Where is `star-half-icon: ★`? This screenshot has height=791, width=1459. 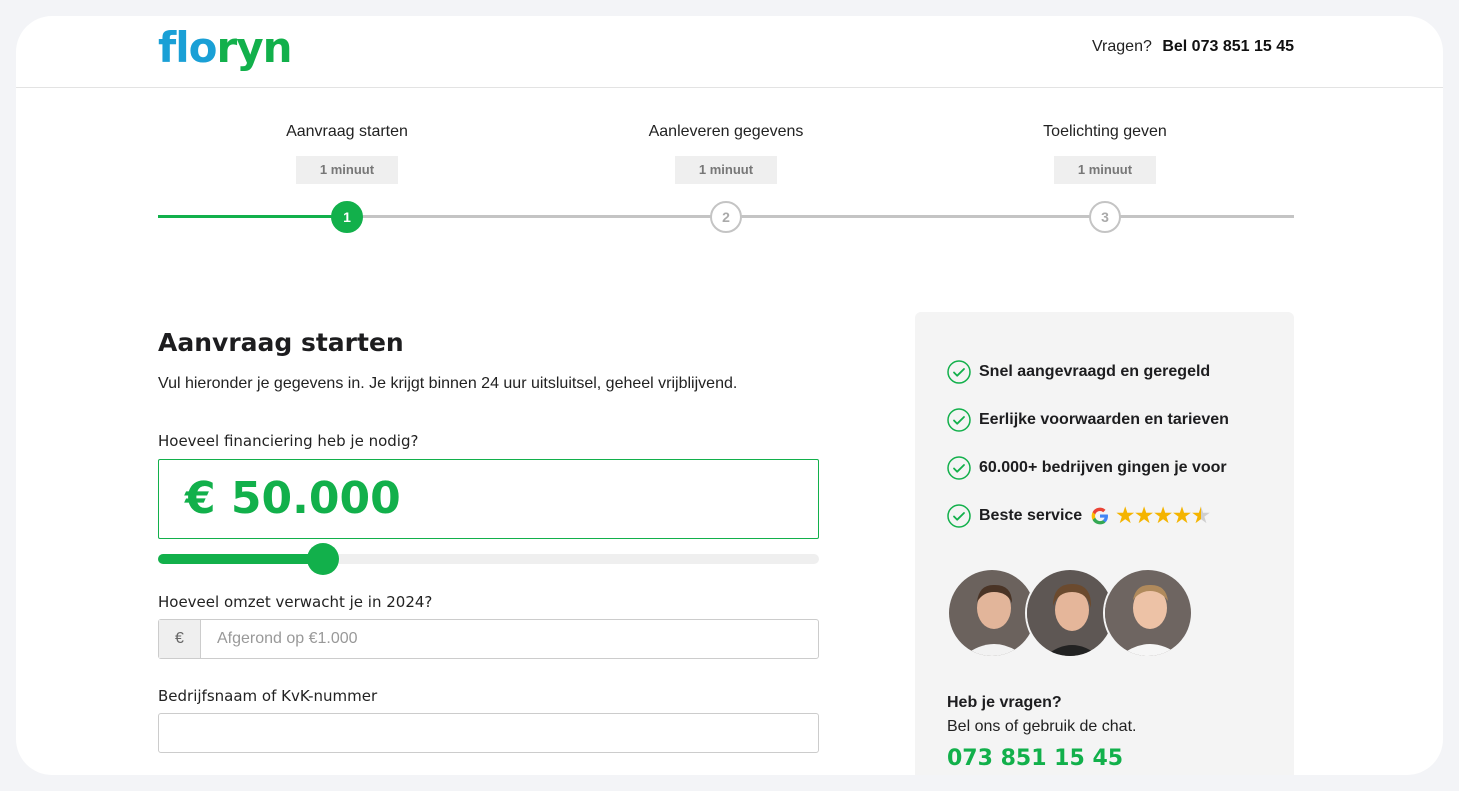
star-half-icon: ★ is located at coordinates (1200, 516).